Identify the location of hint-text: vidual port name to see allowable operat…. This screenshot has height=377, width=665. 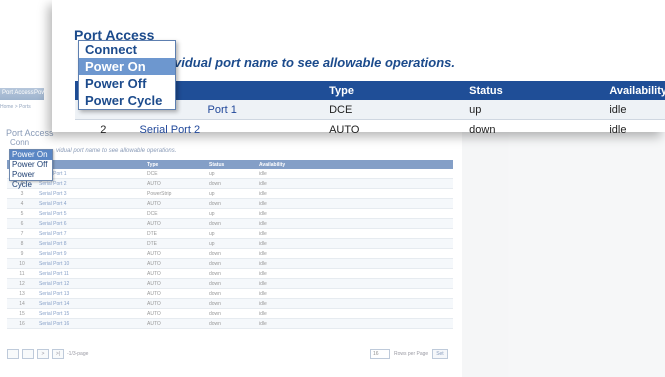
(116, 151).